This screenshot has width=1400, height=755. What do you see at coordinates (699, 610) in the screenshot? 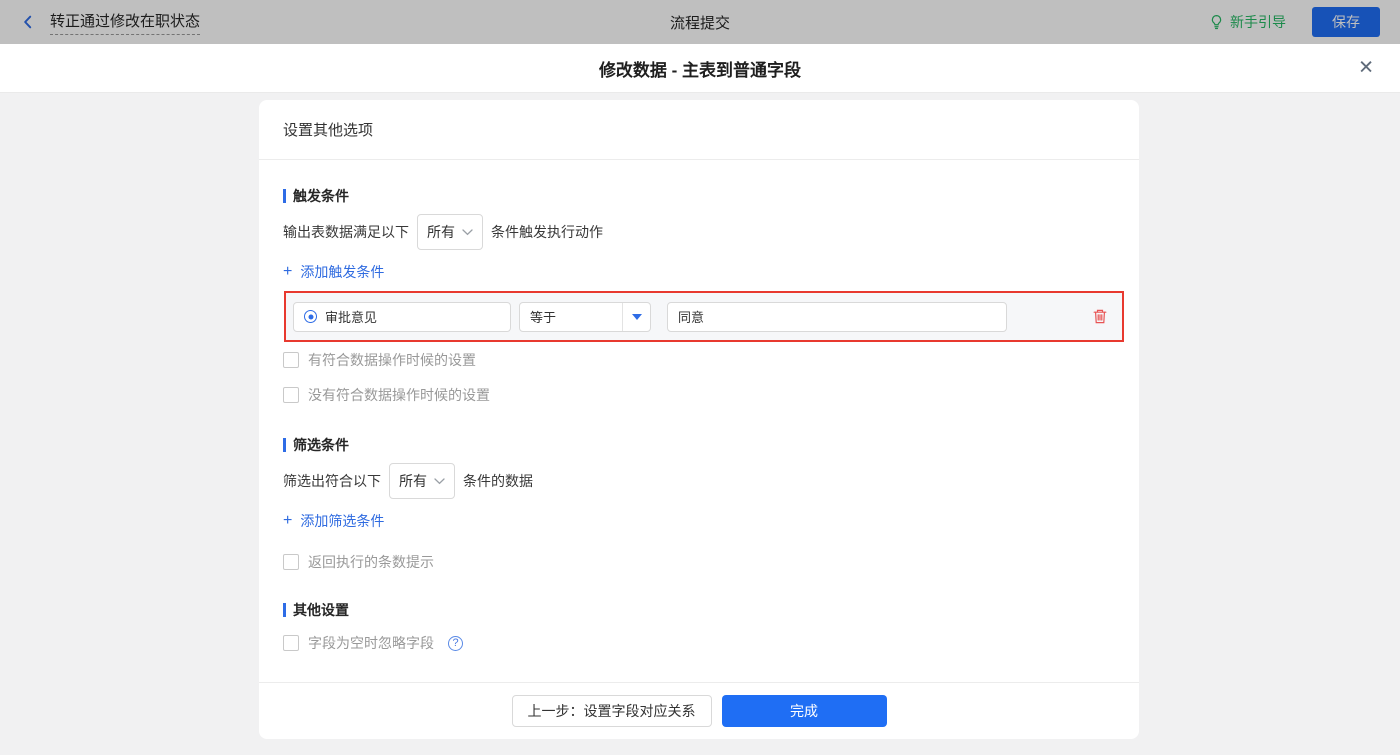
I see `section-other-title: 其他设置` at bounding box center [699, 610].